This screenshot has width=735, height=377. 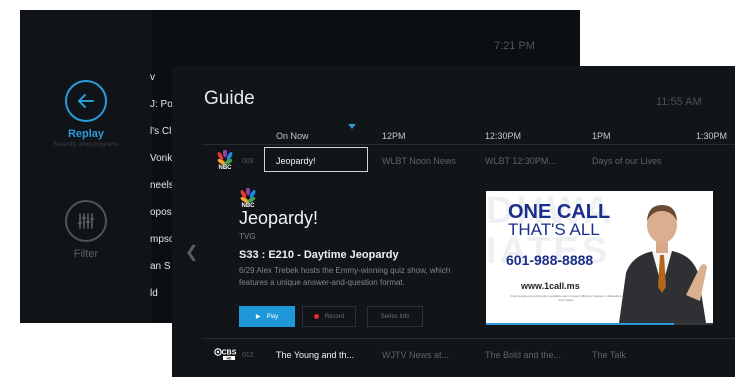 I want to click on replay-row: opos, so click(x=161, y=212).